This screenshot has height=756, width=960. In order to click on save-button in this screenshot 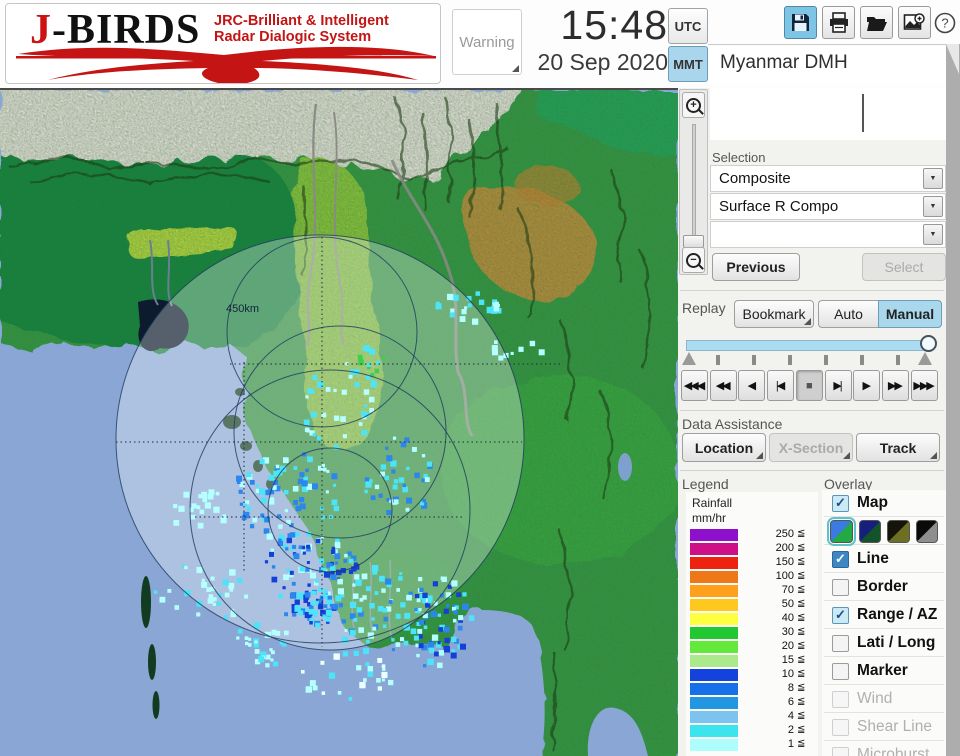, I will do `click(800, 22)`.